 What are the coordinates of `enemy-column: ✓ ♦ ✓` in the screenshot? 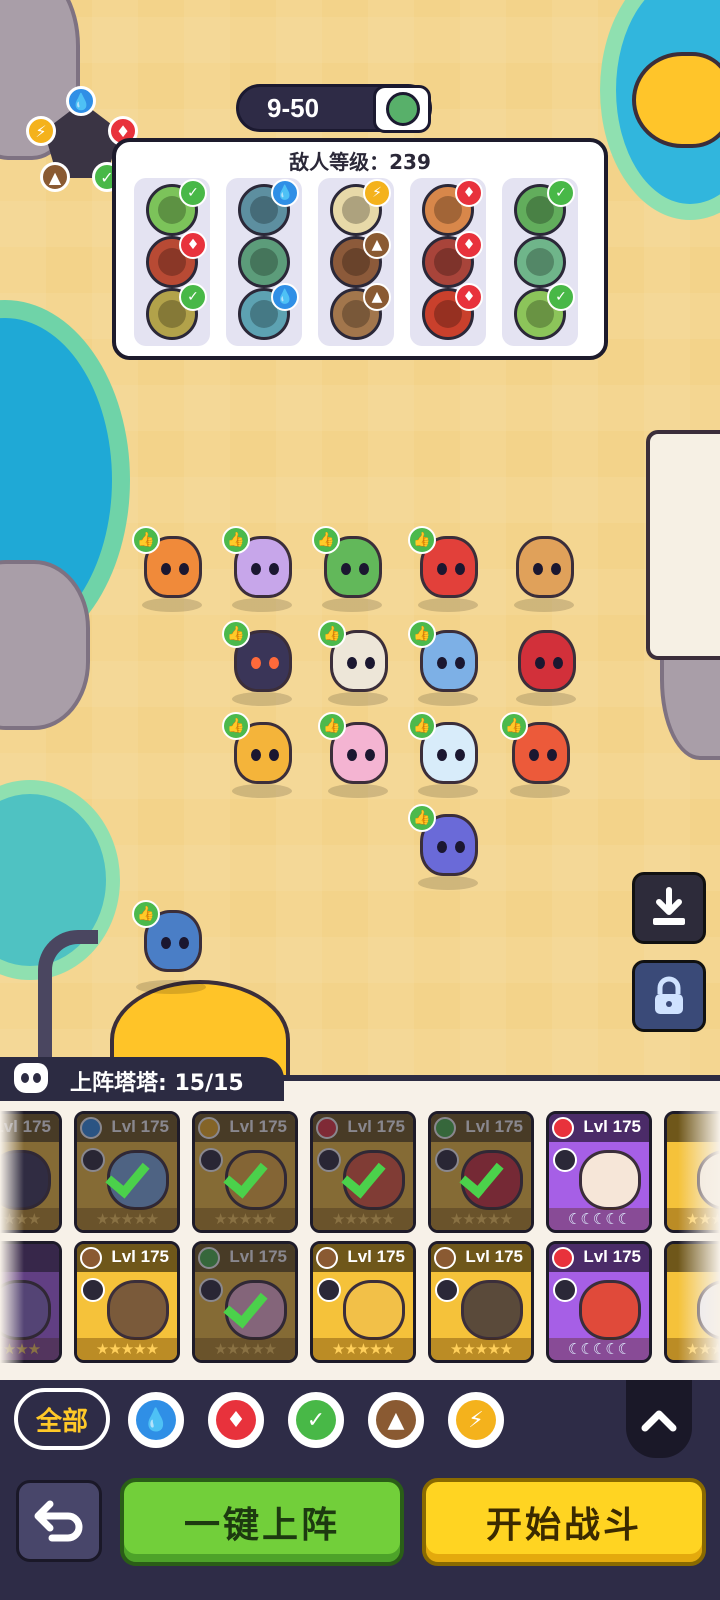 It's located at (172, 262).